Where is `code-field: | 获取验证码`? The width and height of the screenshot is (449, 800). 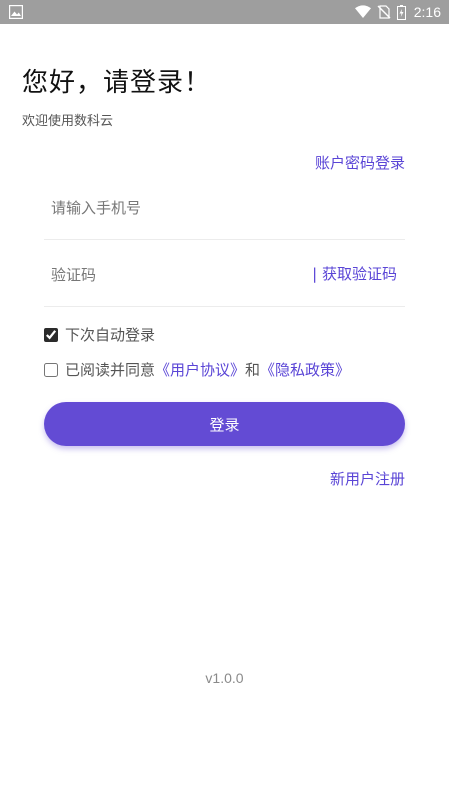
code-field: | 获取验证码 is located at coordinates (224, 274).